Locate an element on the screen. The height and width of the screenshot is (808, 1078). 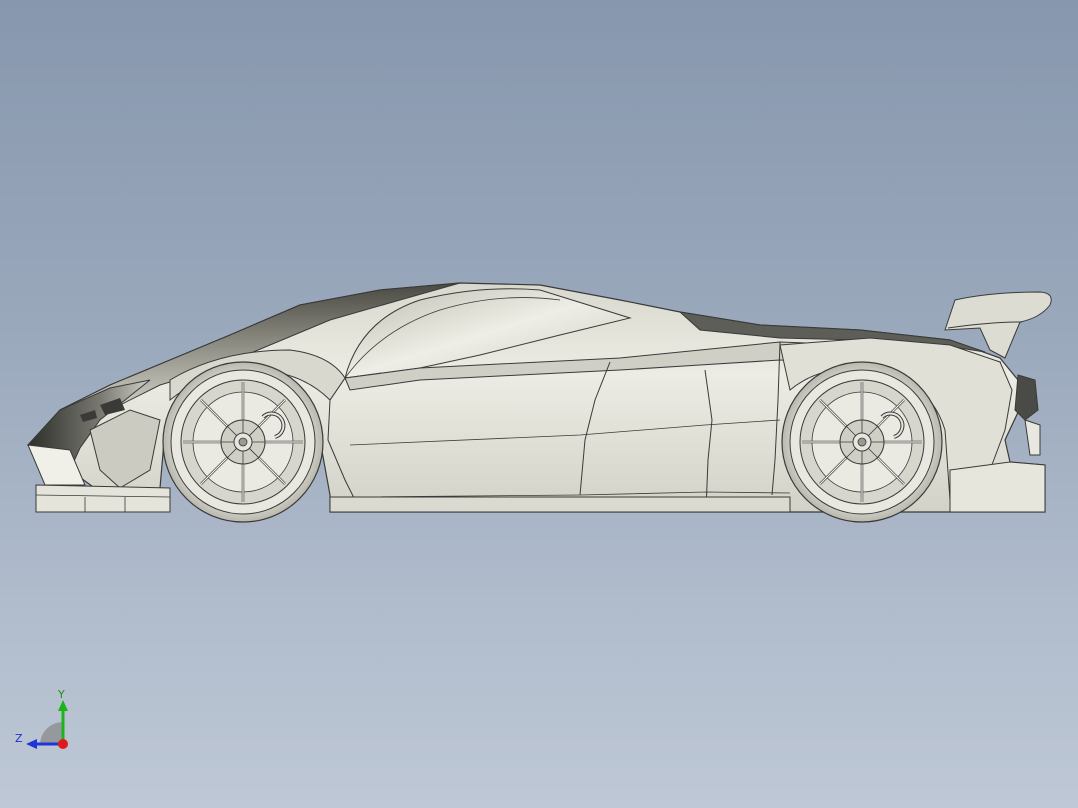
y-axis-arrow-icon is located at coordinates (63, 705).